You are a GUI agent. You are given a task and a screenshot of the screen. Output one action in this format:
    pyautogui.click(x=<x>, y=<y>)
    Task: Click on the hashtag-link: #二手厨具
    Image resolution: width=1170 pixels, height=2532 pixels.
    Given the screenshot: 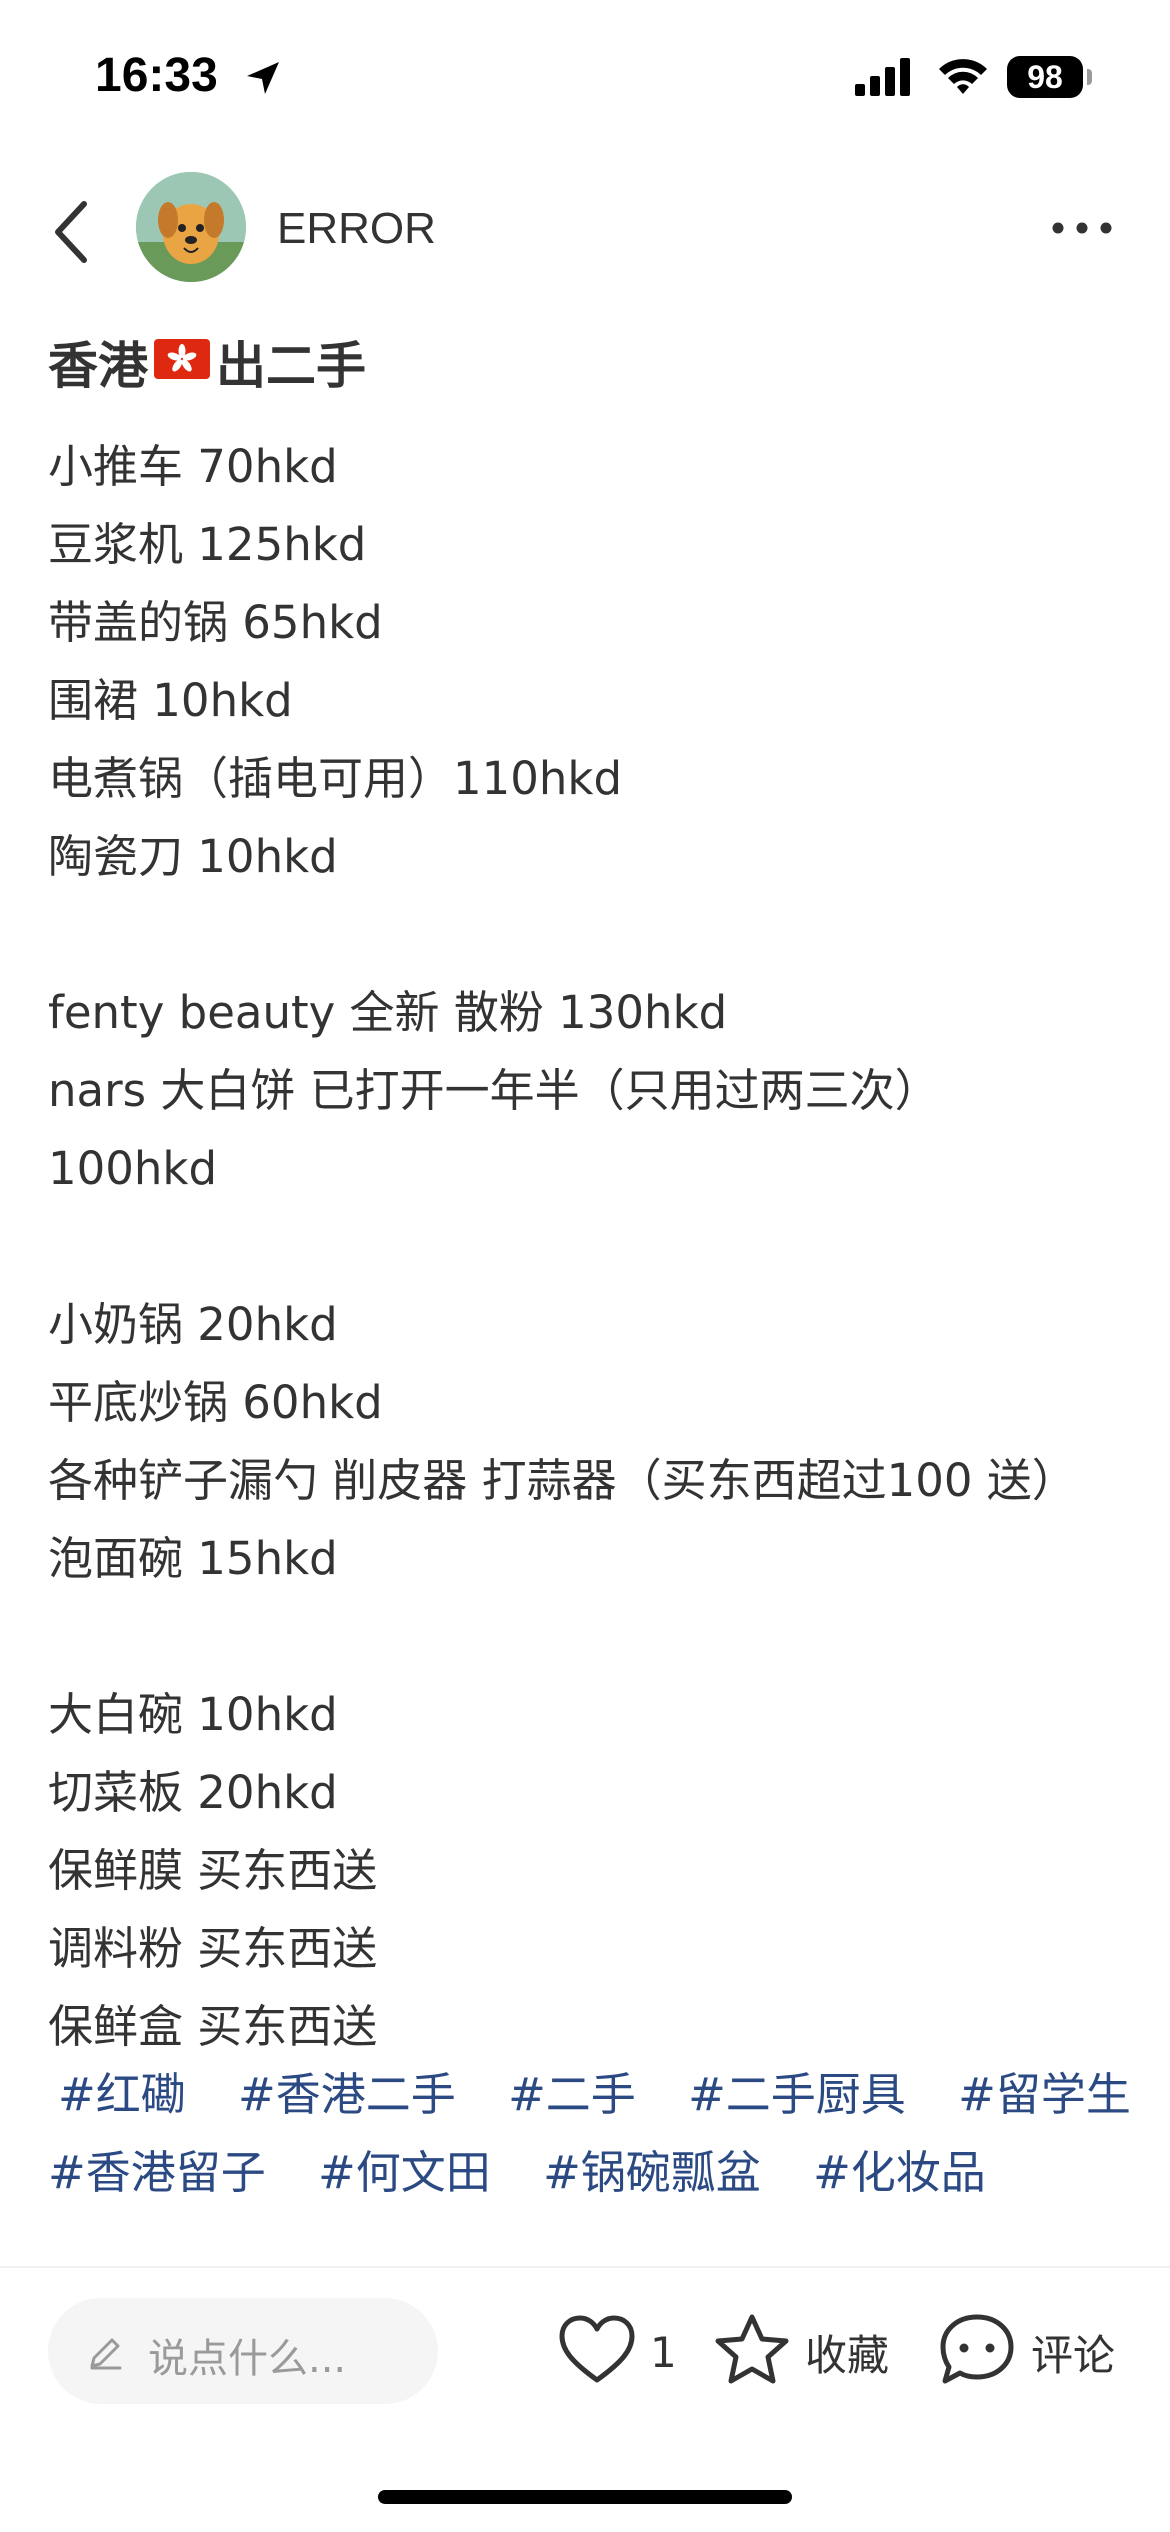 What is the action you would take?
    pyautogui.click(x=797, y=2095)
    